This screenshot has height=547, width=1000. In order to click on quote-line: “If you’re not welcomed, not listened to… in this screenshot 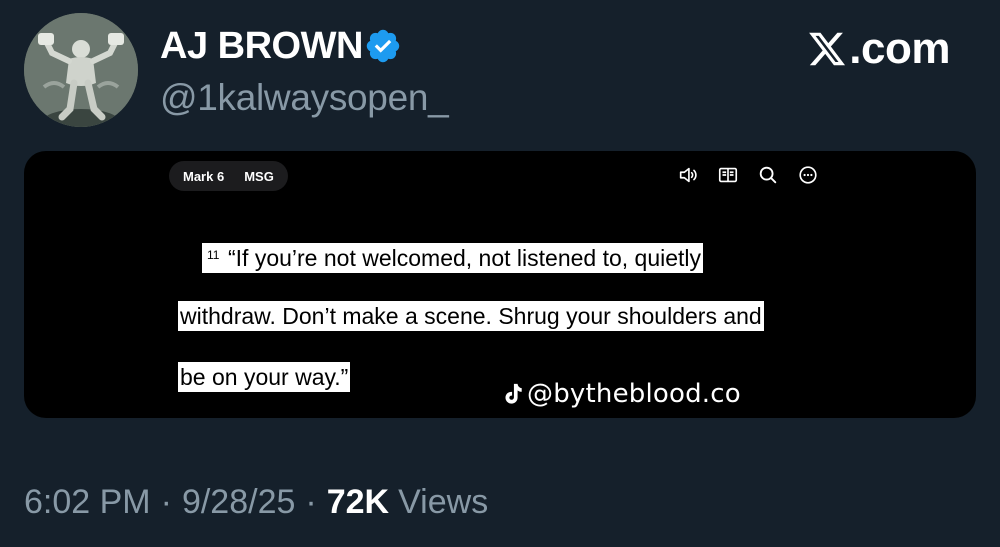, I will do `click(453, 258)`.